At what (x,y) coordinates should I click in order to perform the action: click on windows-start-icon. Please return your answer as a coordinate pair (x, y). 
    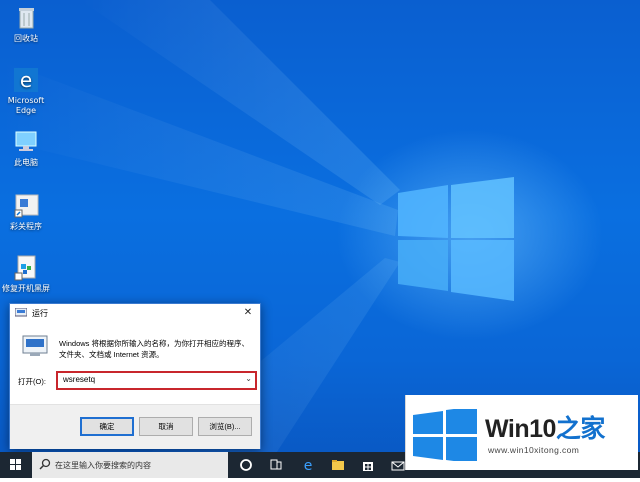
    Looking at the image, I should click on (15, 464).